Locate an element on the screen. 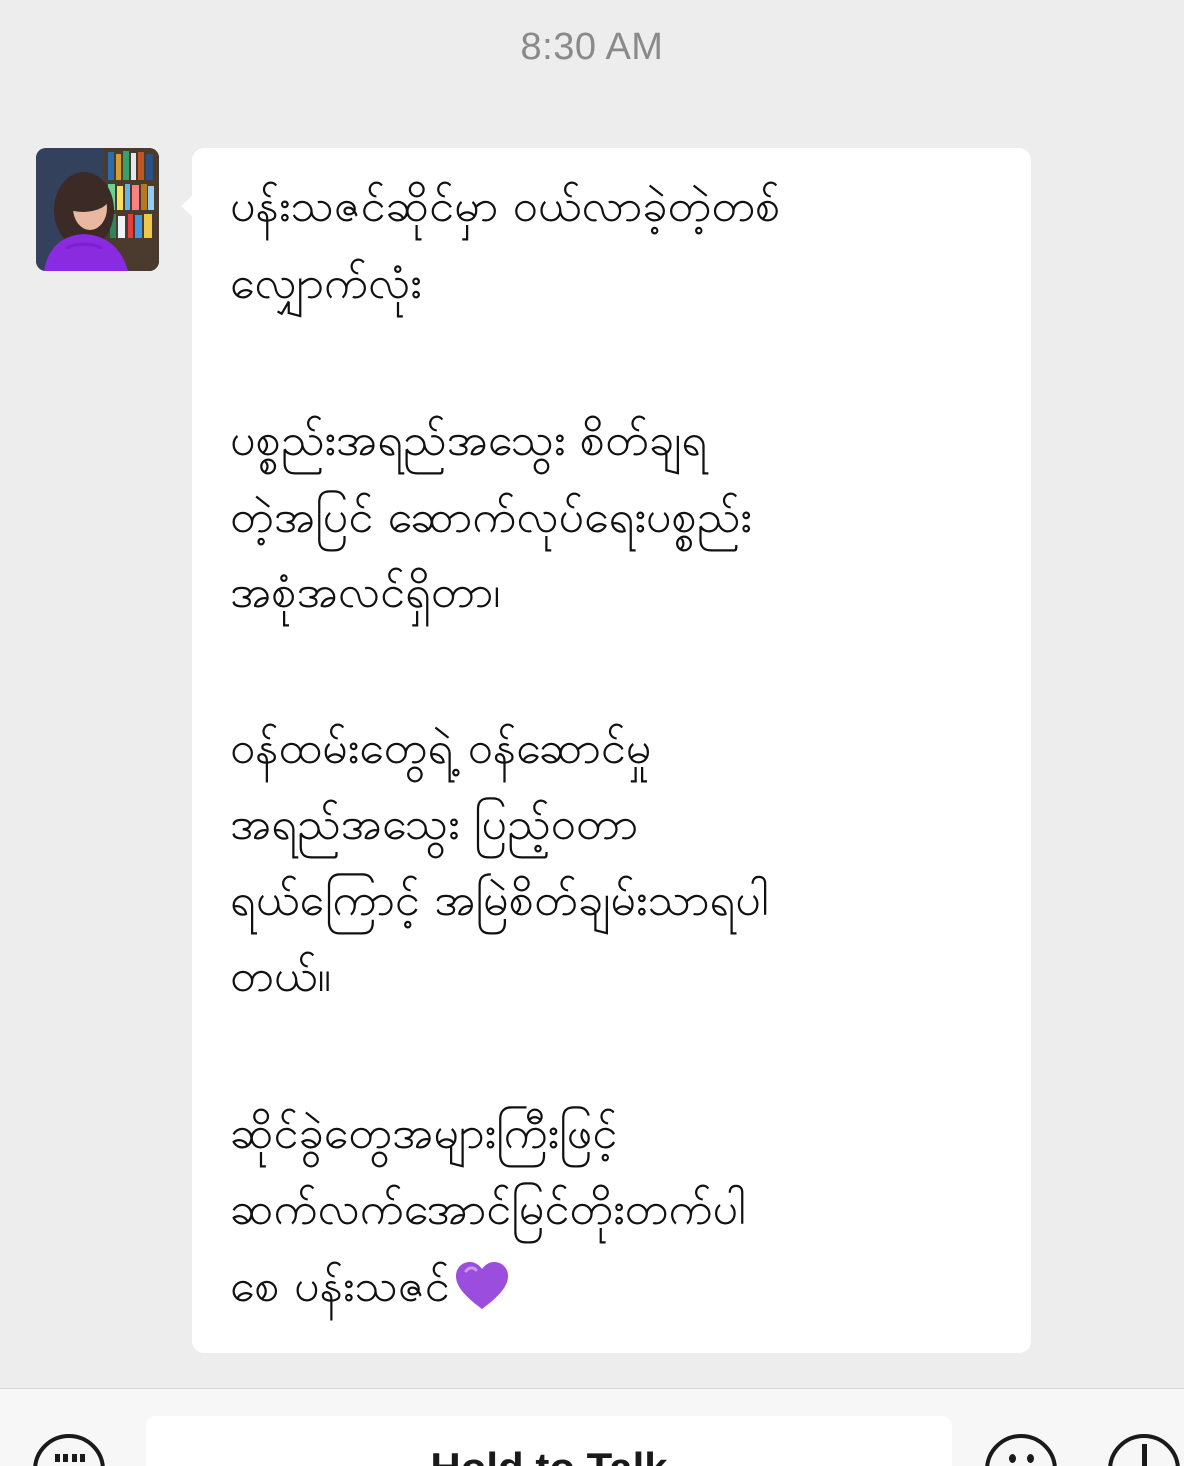 This screenshot has height=1466, width=1184. message-line-last: စေ ပန်းသဇင် is located at coordinates (370, 1286).